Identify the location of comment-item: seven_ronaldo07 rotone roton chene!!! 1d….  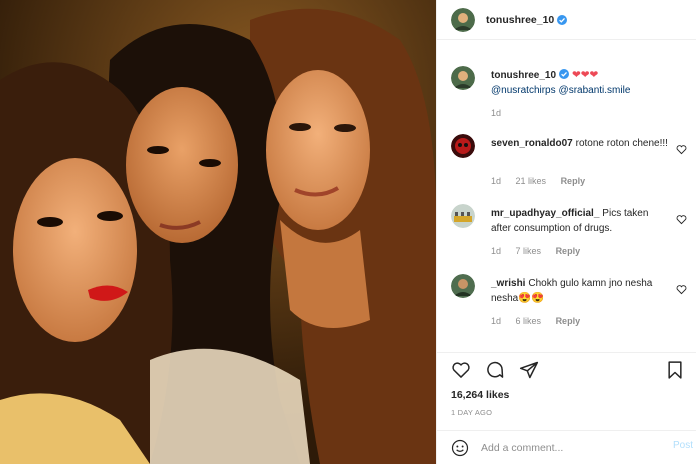
(571, 164).